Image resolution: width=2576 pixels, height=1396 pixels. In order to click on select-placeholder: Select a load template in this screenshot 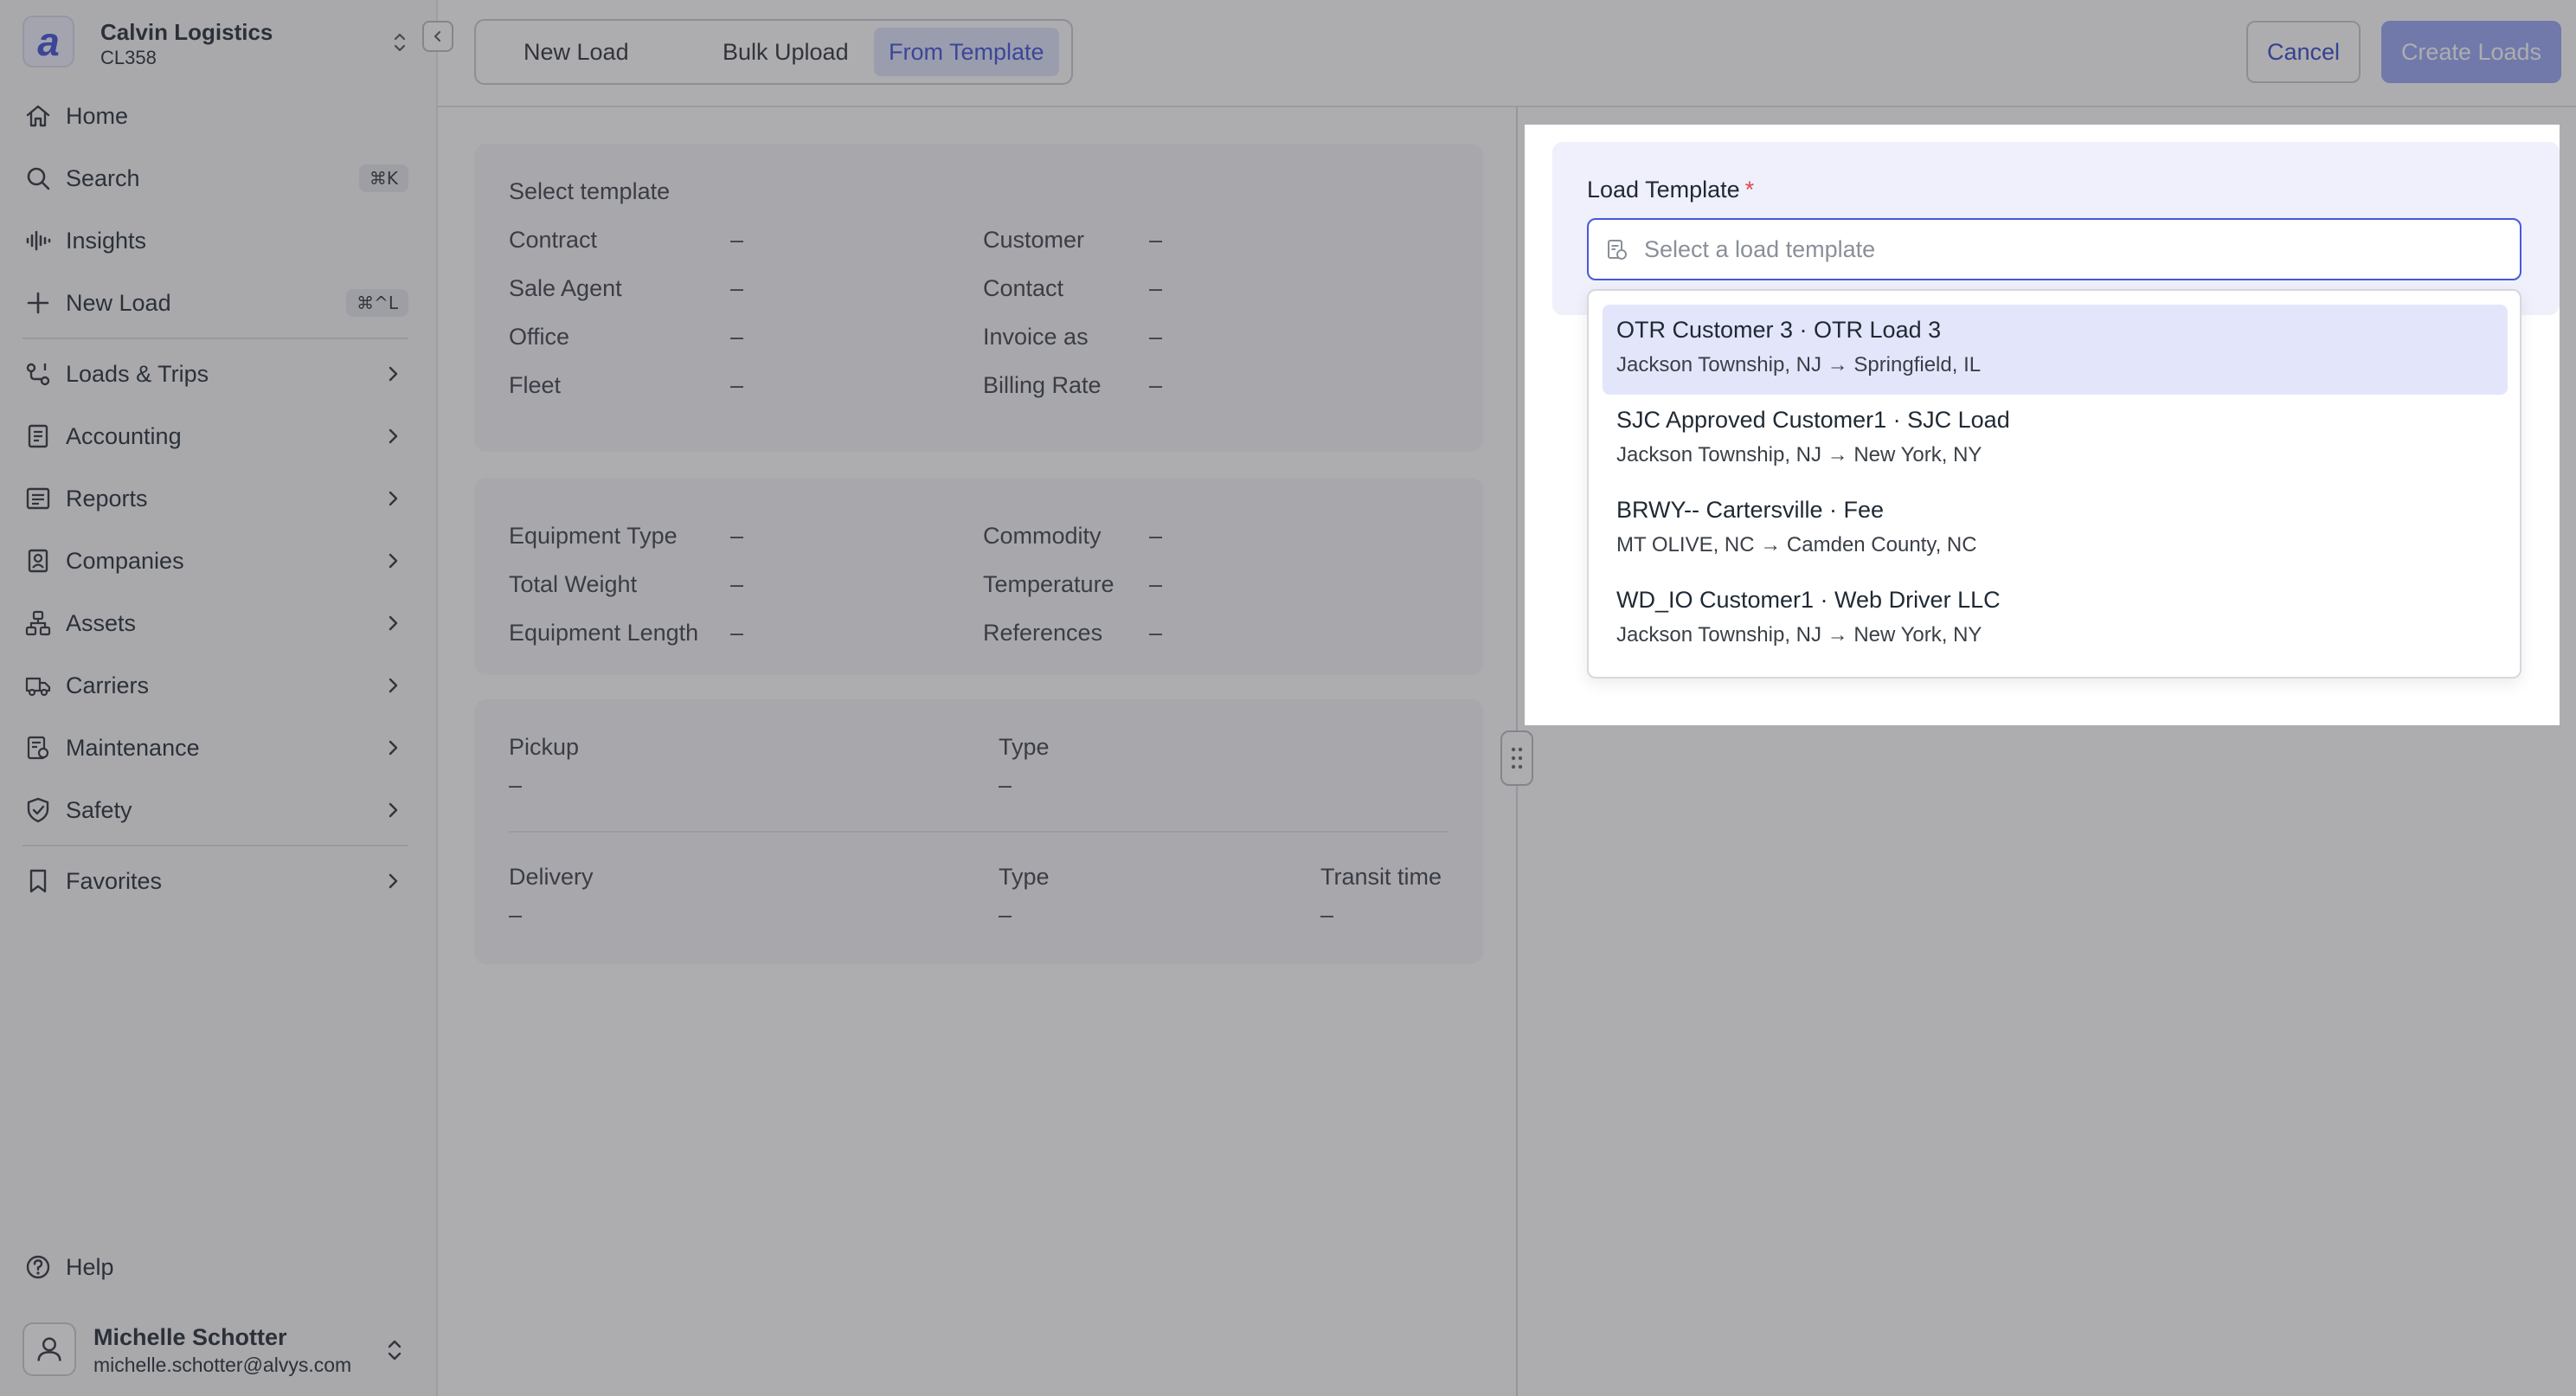, I will do `click(1760, 249)`.